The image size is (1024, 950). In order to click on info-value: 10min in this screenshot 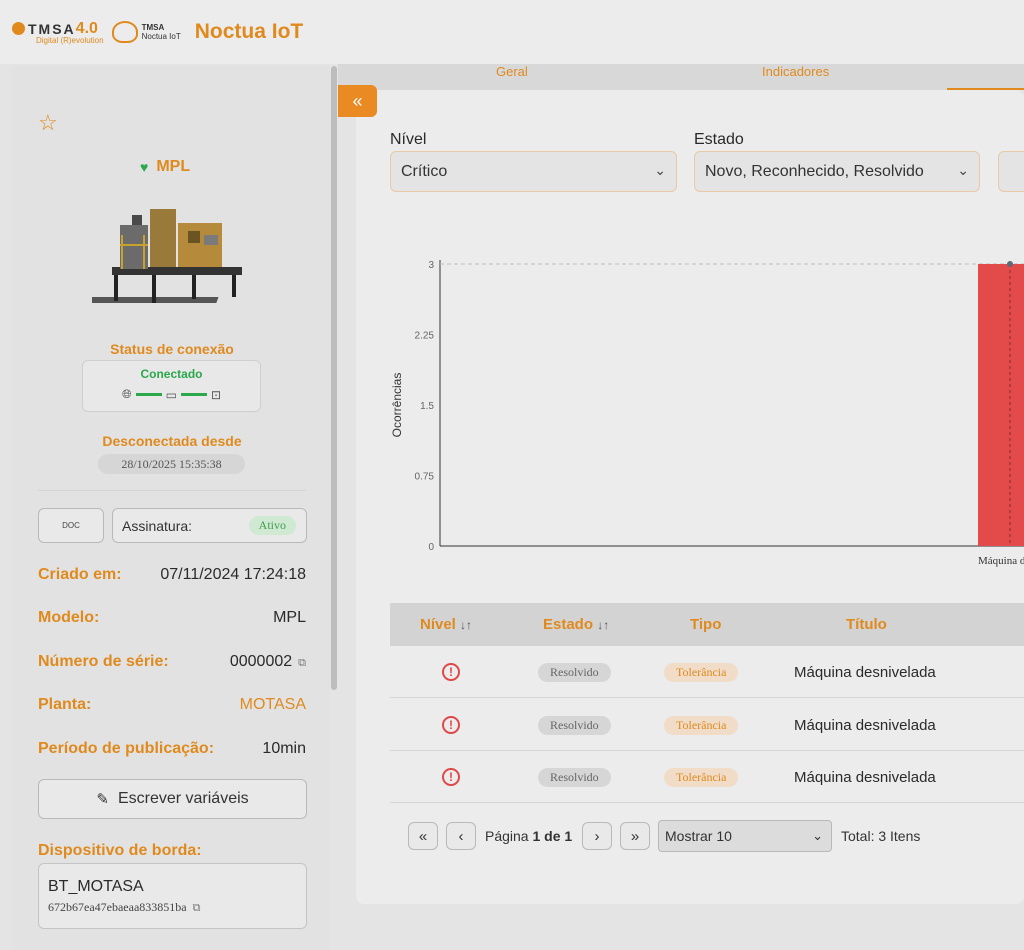, I will do `click(284, 748)`.